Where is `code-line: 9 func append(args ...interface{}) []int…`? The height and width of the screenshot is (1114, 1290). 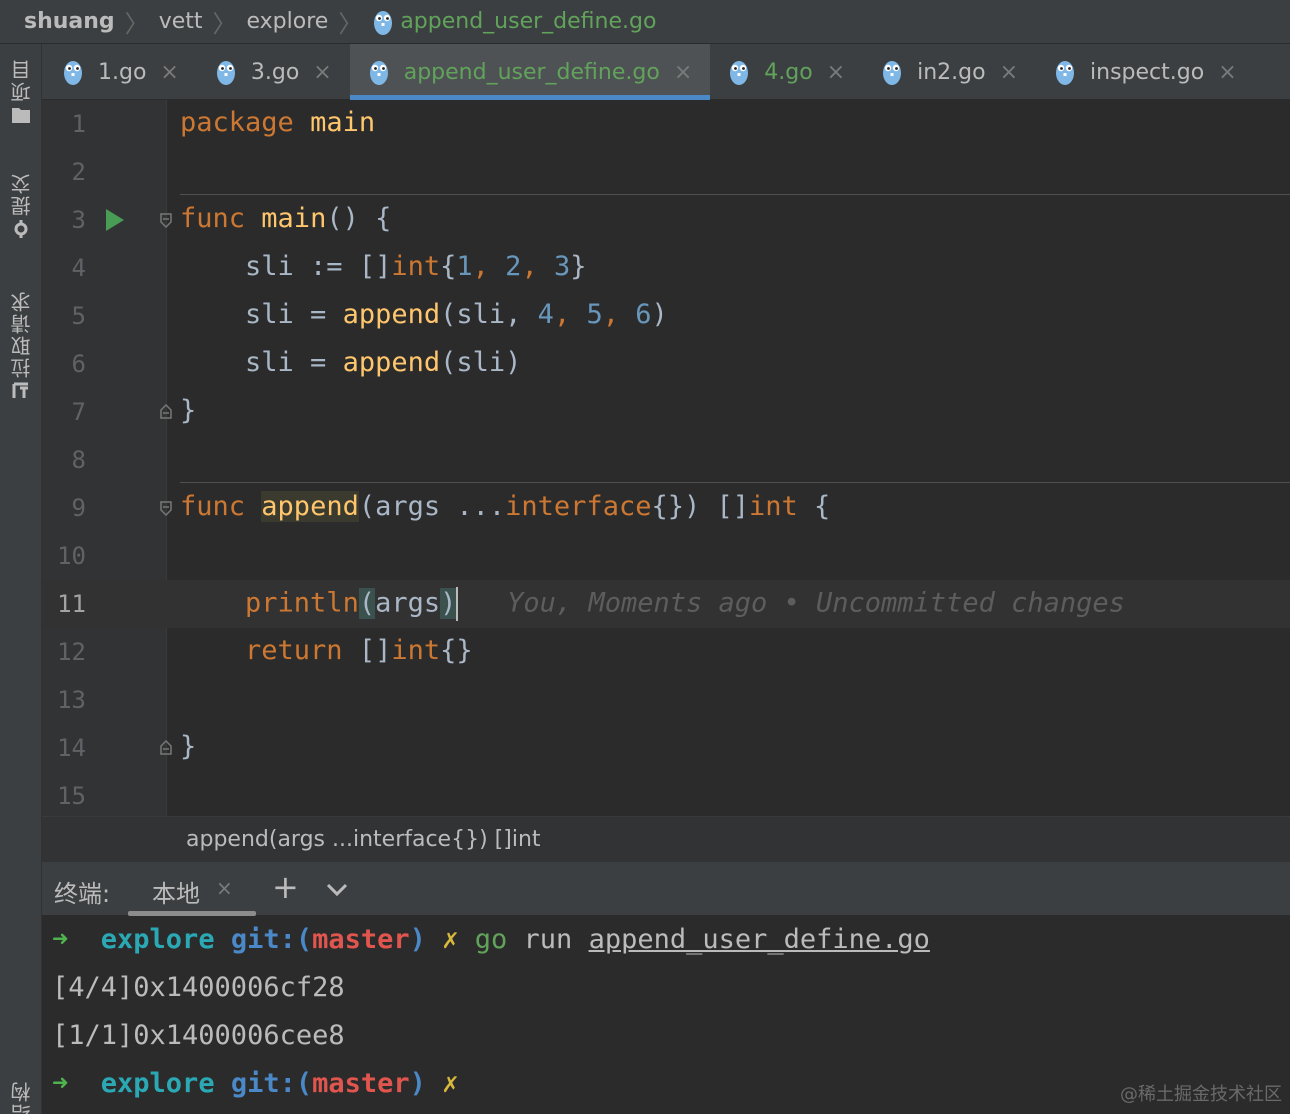 code-line: 9 func append(args ...interface{}) []int… is located at coordinates (666, 508).